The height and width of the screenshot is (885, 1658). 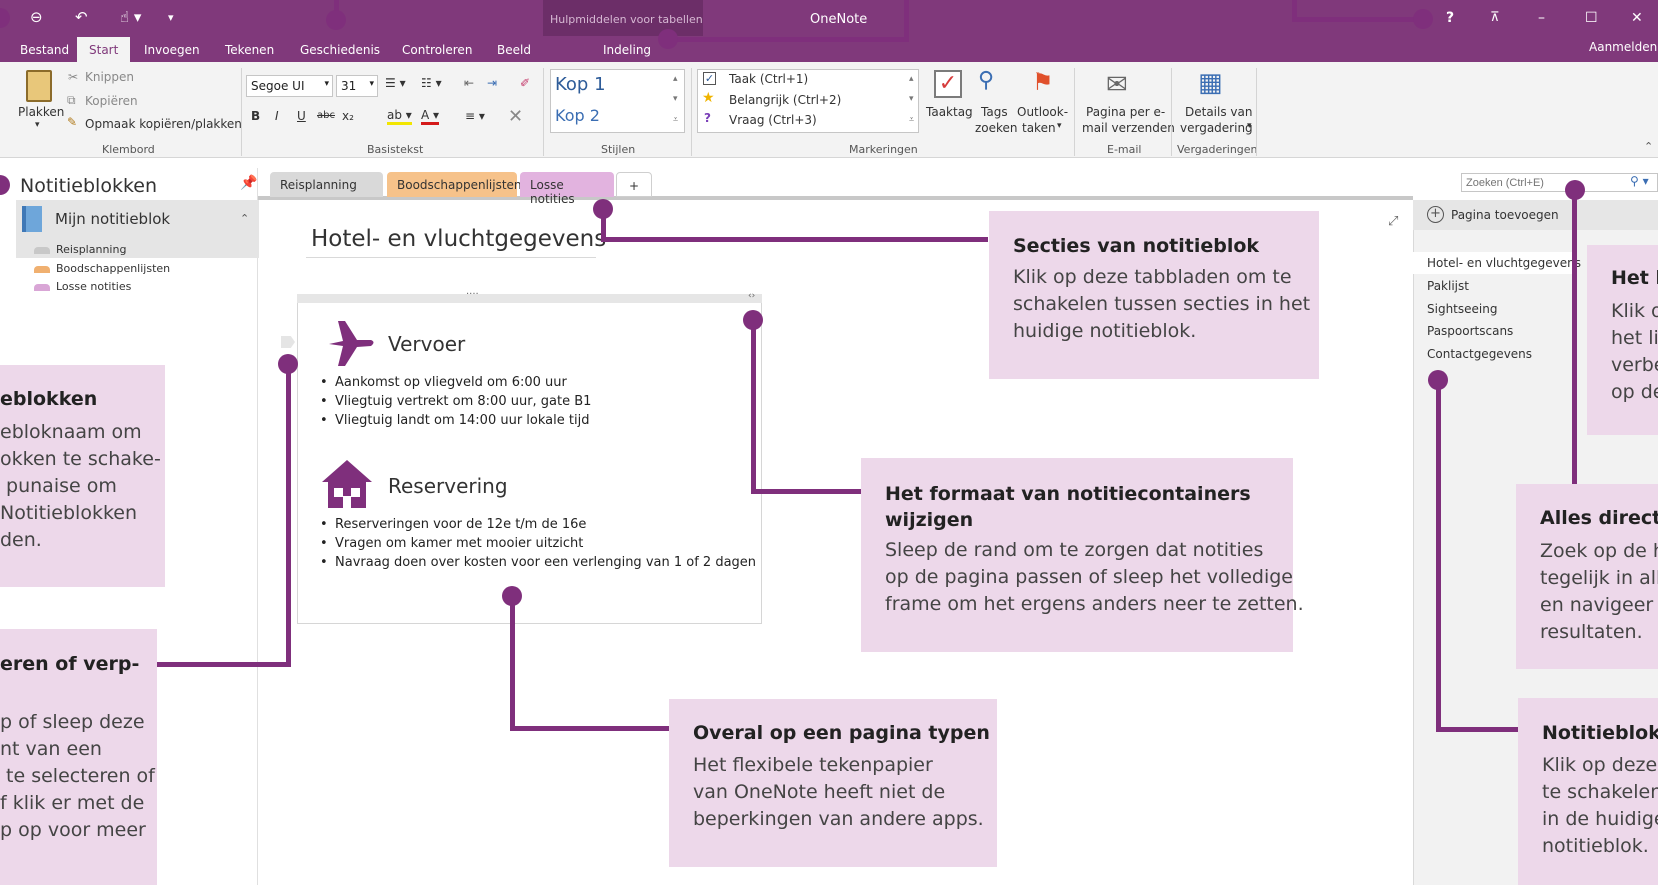 I want to click on find-tags-line1: Tags, so click(x=994, y=112).